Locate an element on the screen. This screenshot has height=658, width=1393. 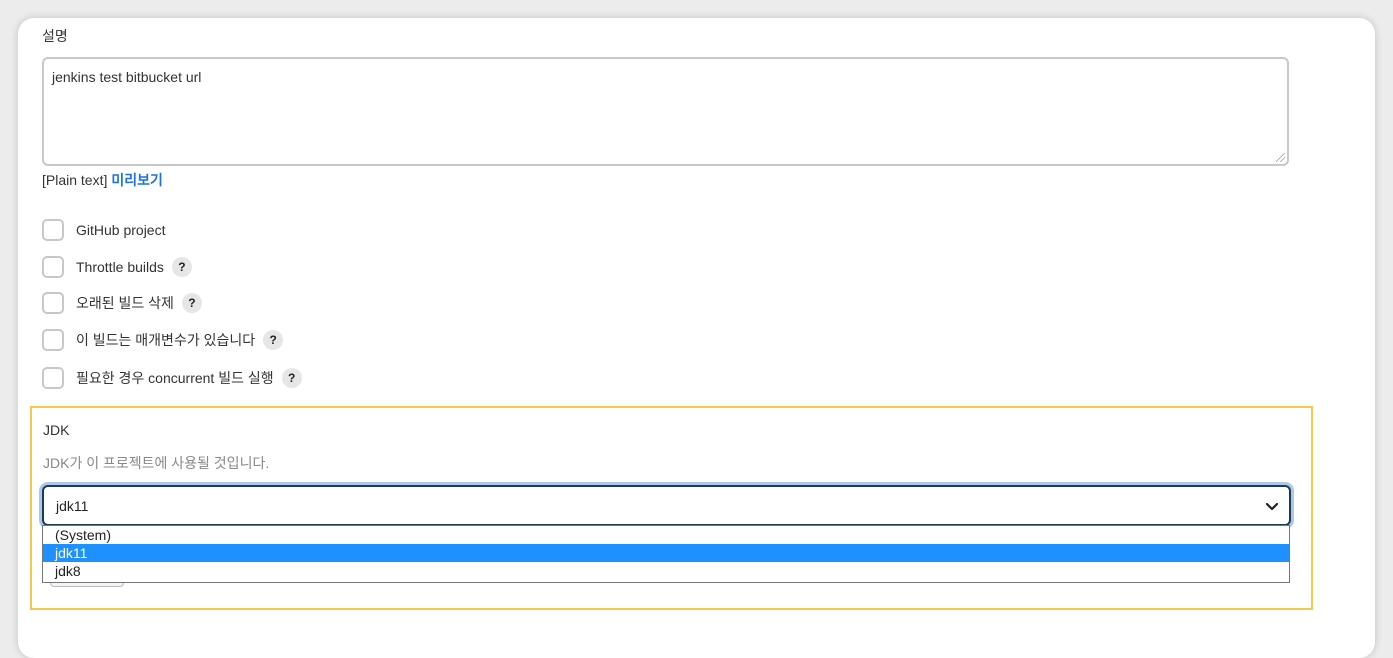
jdk-select: jdk11 is located at coordinates (666, 505).